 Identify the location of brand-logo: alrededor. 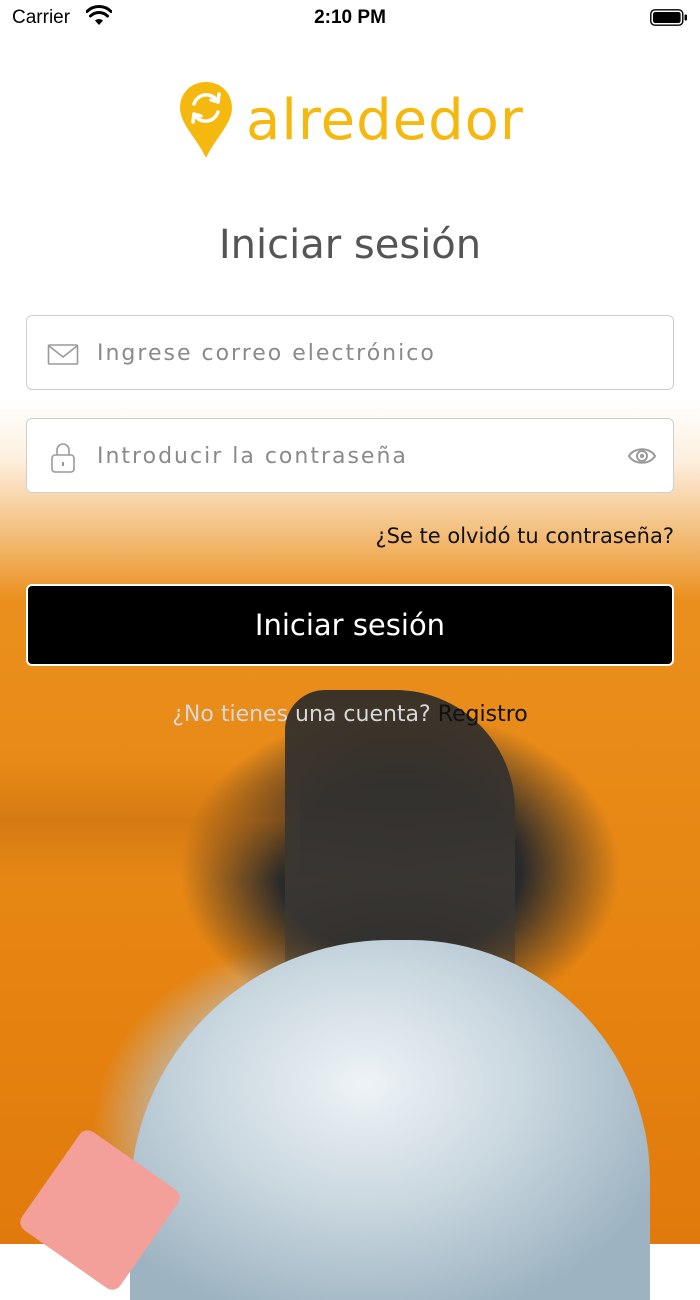
(358, 121).